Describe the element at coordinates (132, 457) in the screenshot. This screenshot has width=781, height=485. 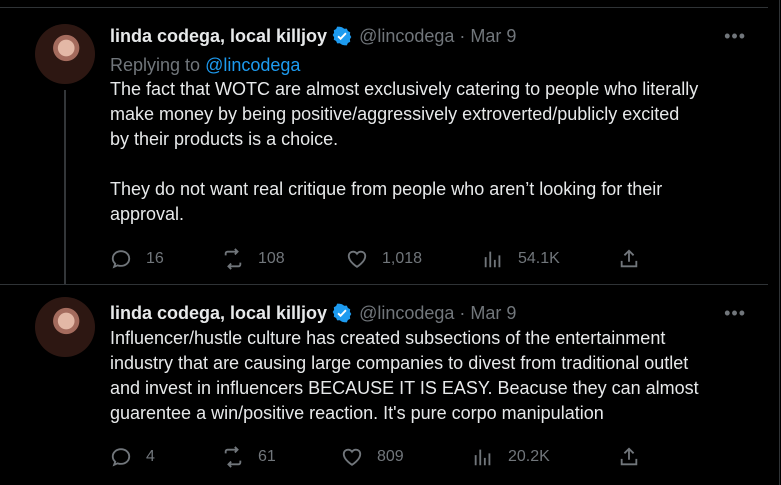
I see `reply-button: 4` at that location.